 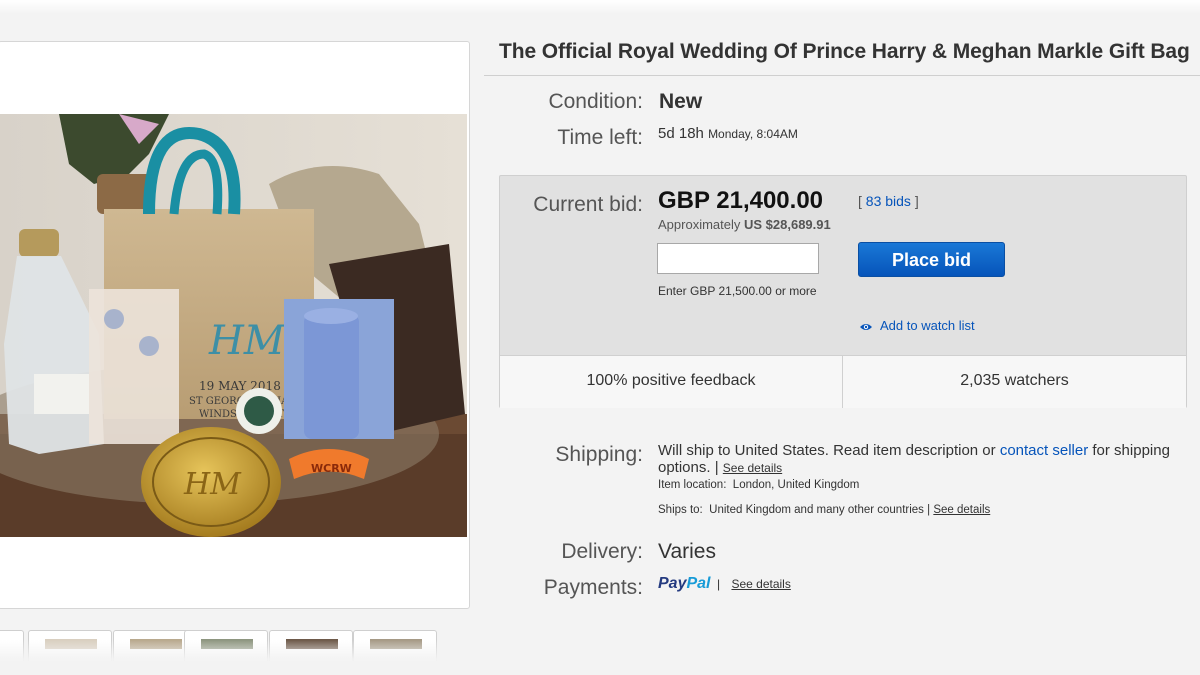 I want to click on shipping-label: Shipping:, so click(x=599, y=454).